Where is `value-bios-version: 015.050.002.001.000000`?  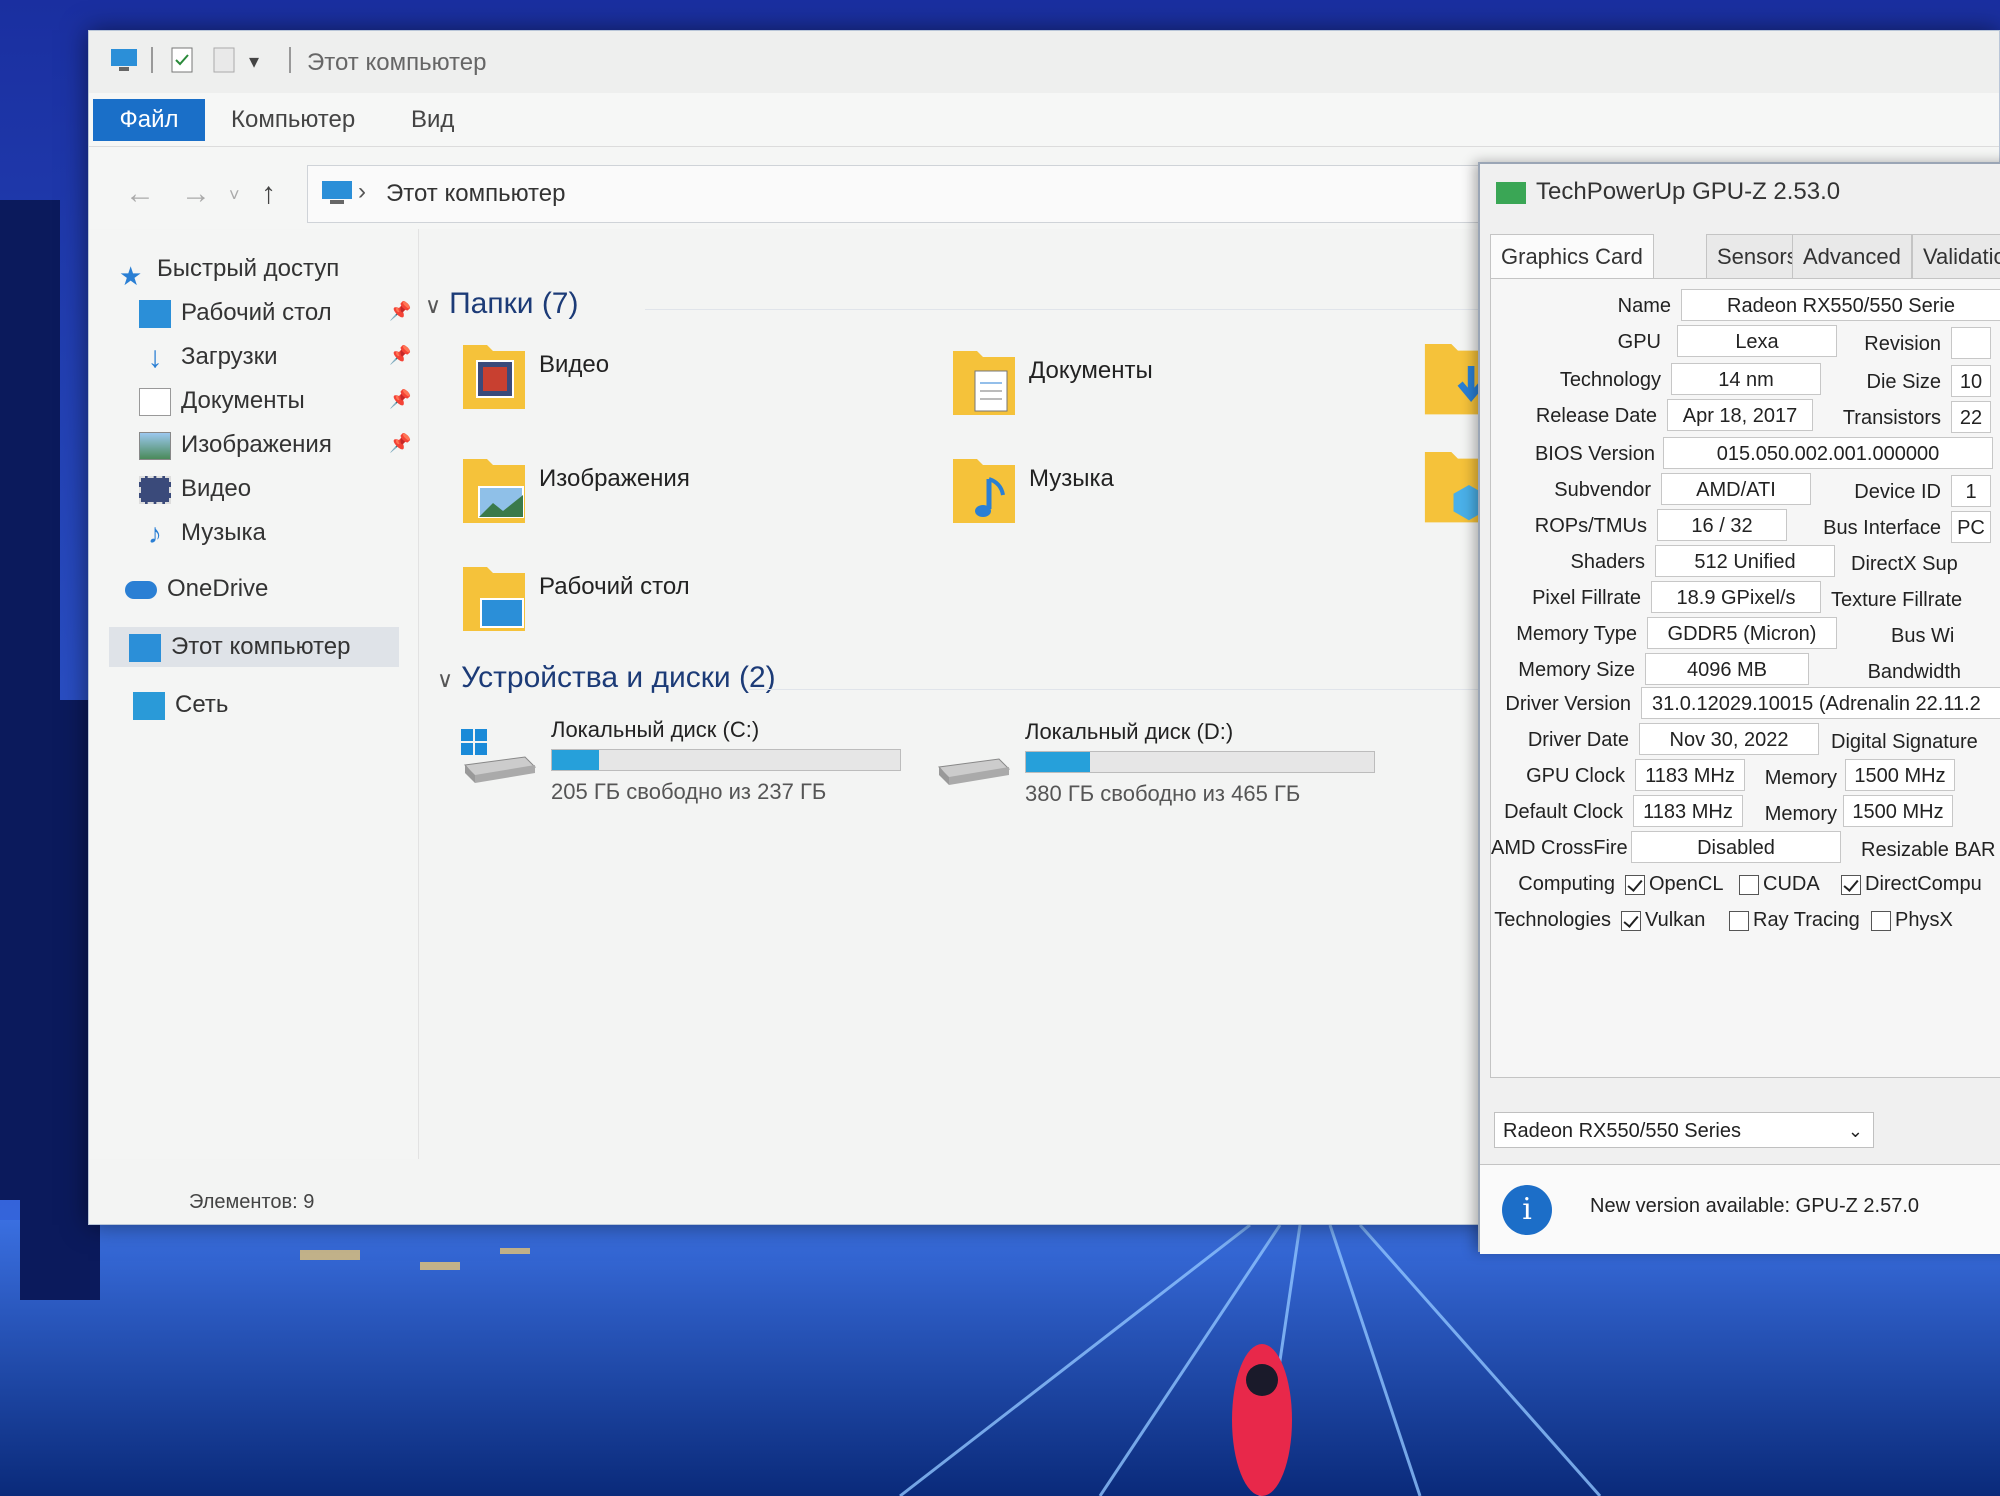
value-bios-version: 015.050.002.001.000000 is located at coordinates (1828, 453).